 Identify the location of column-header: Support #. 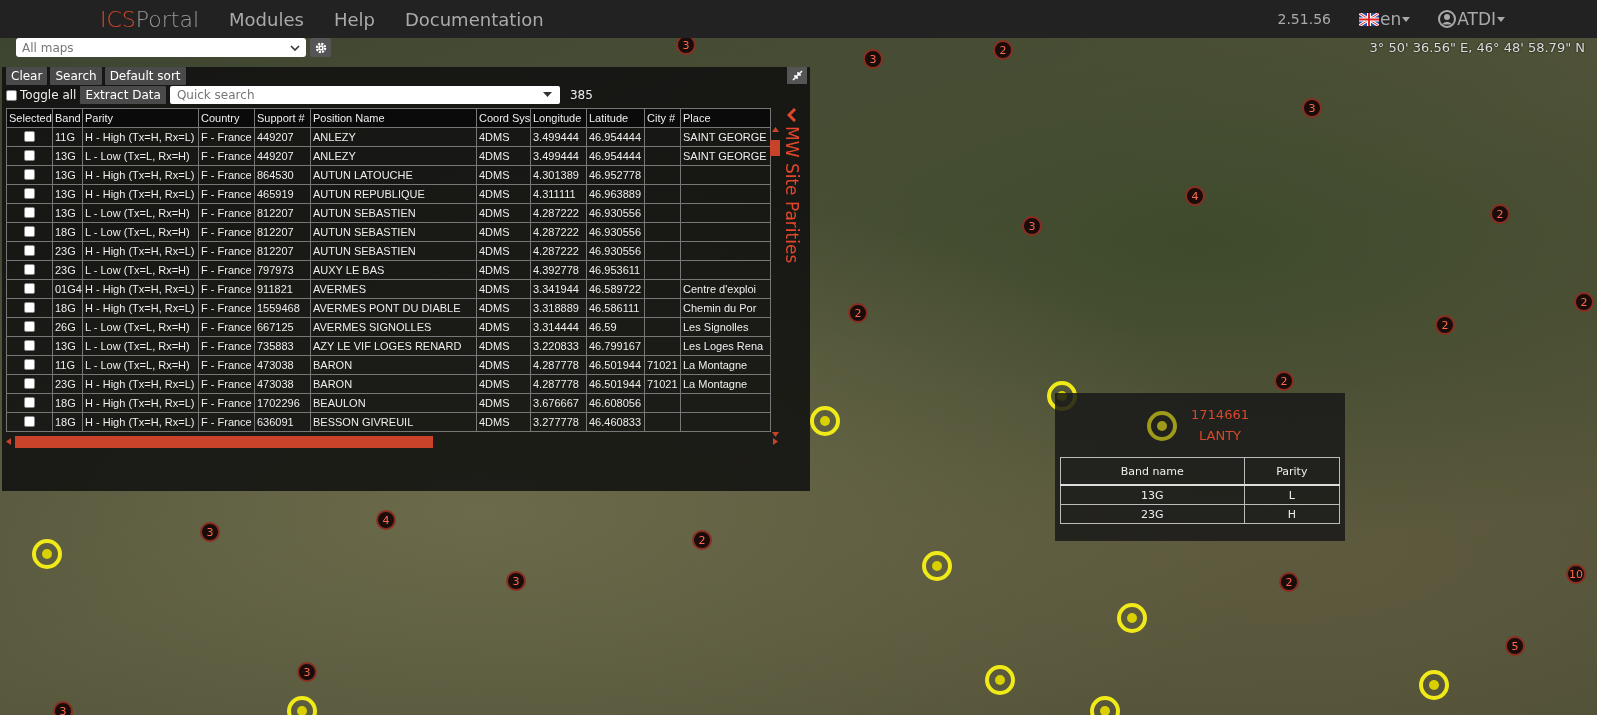
(282, 118).